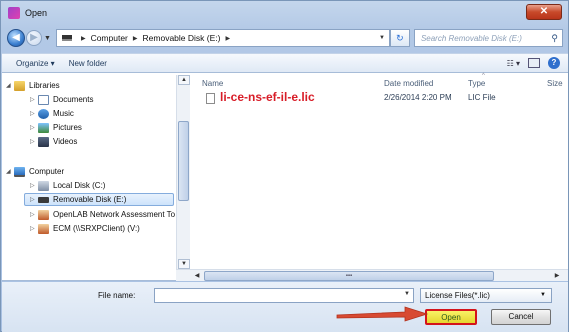 Image resolution: width=569 pixels, height=332 pixels. What do you see at coordinates (44, 85) in the screenshot?
I see `nav-item-label: Libraries` at bounding box center [44, 85].